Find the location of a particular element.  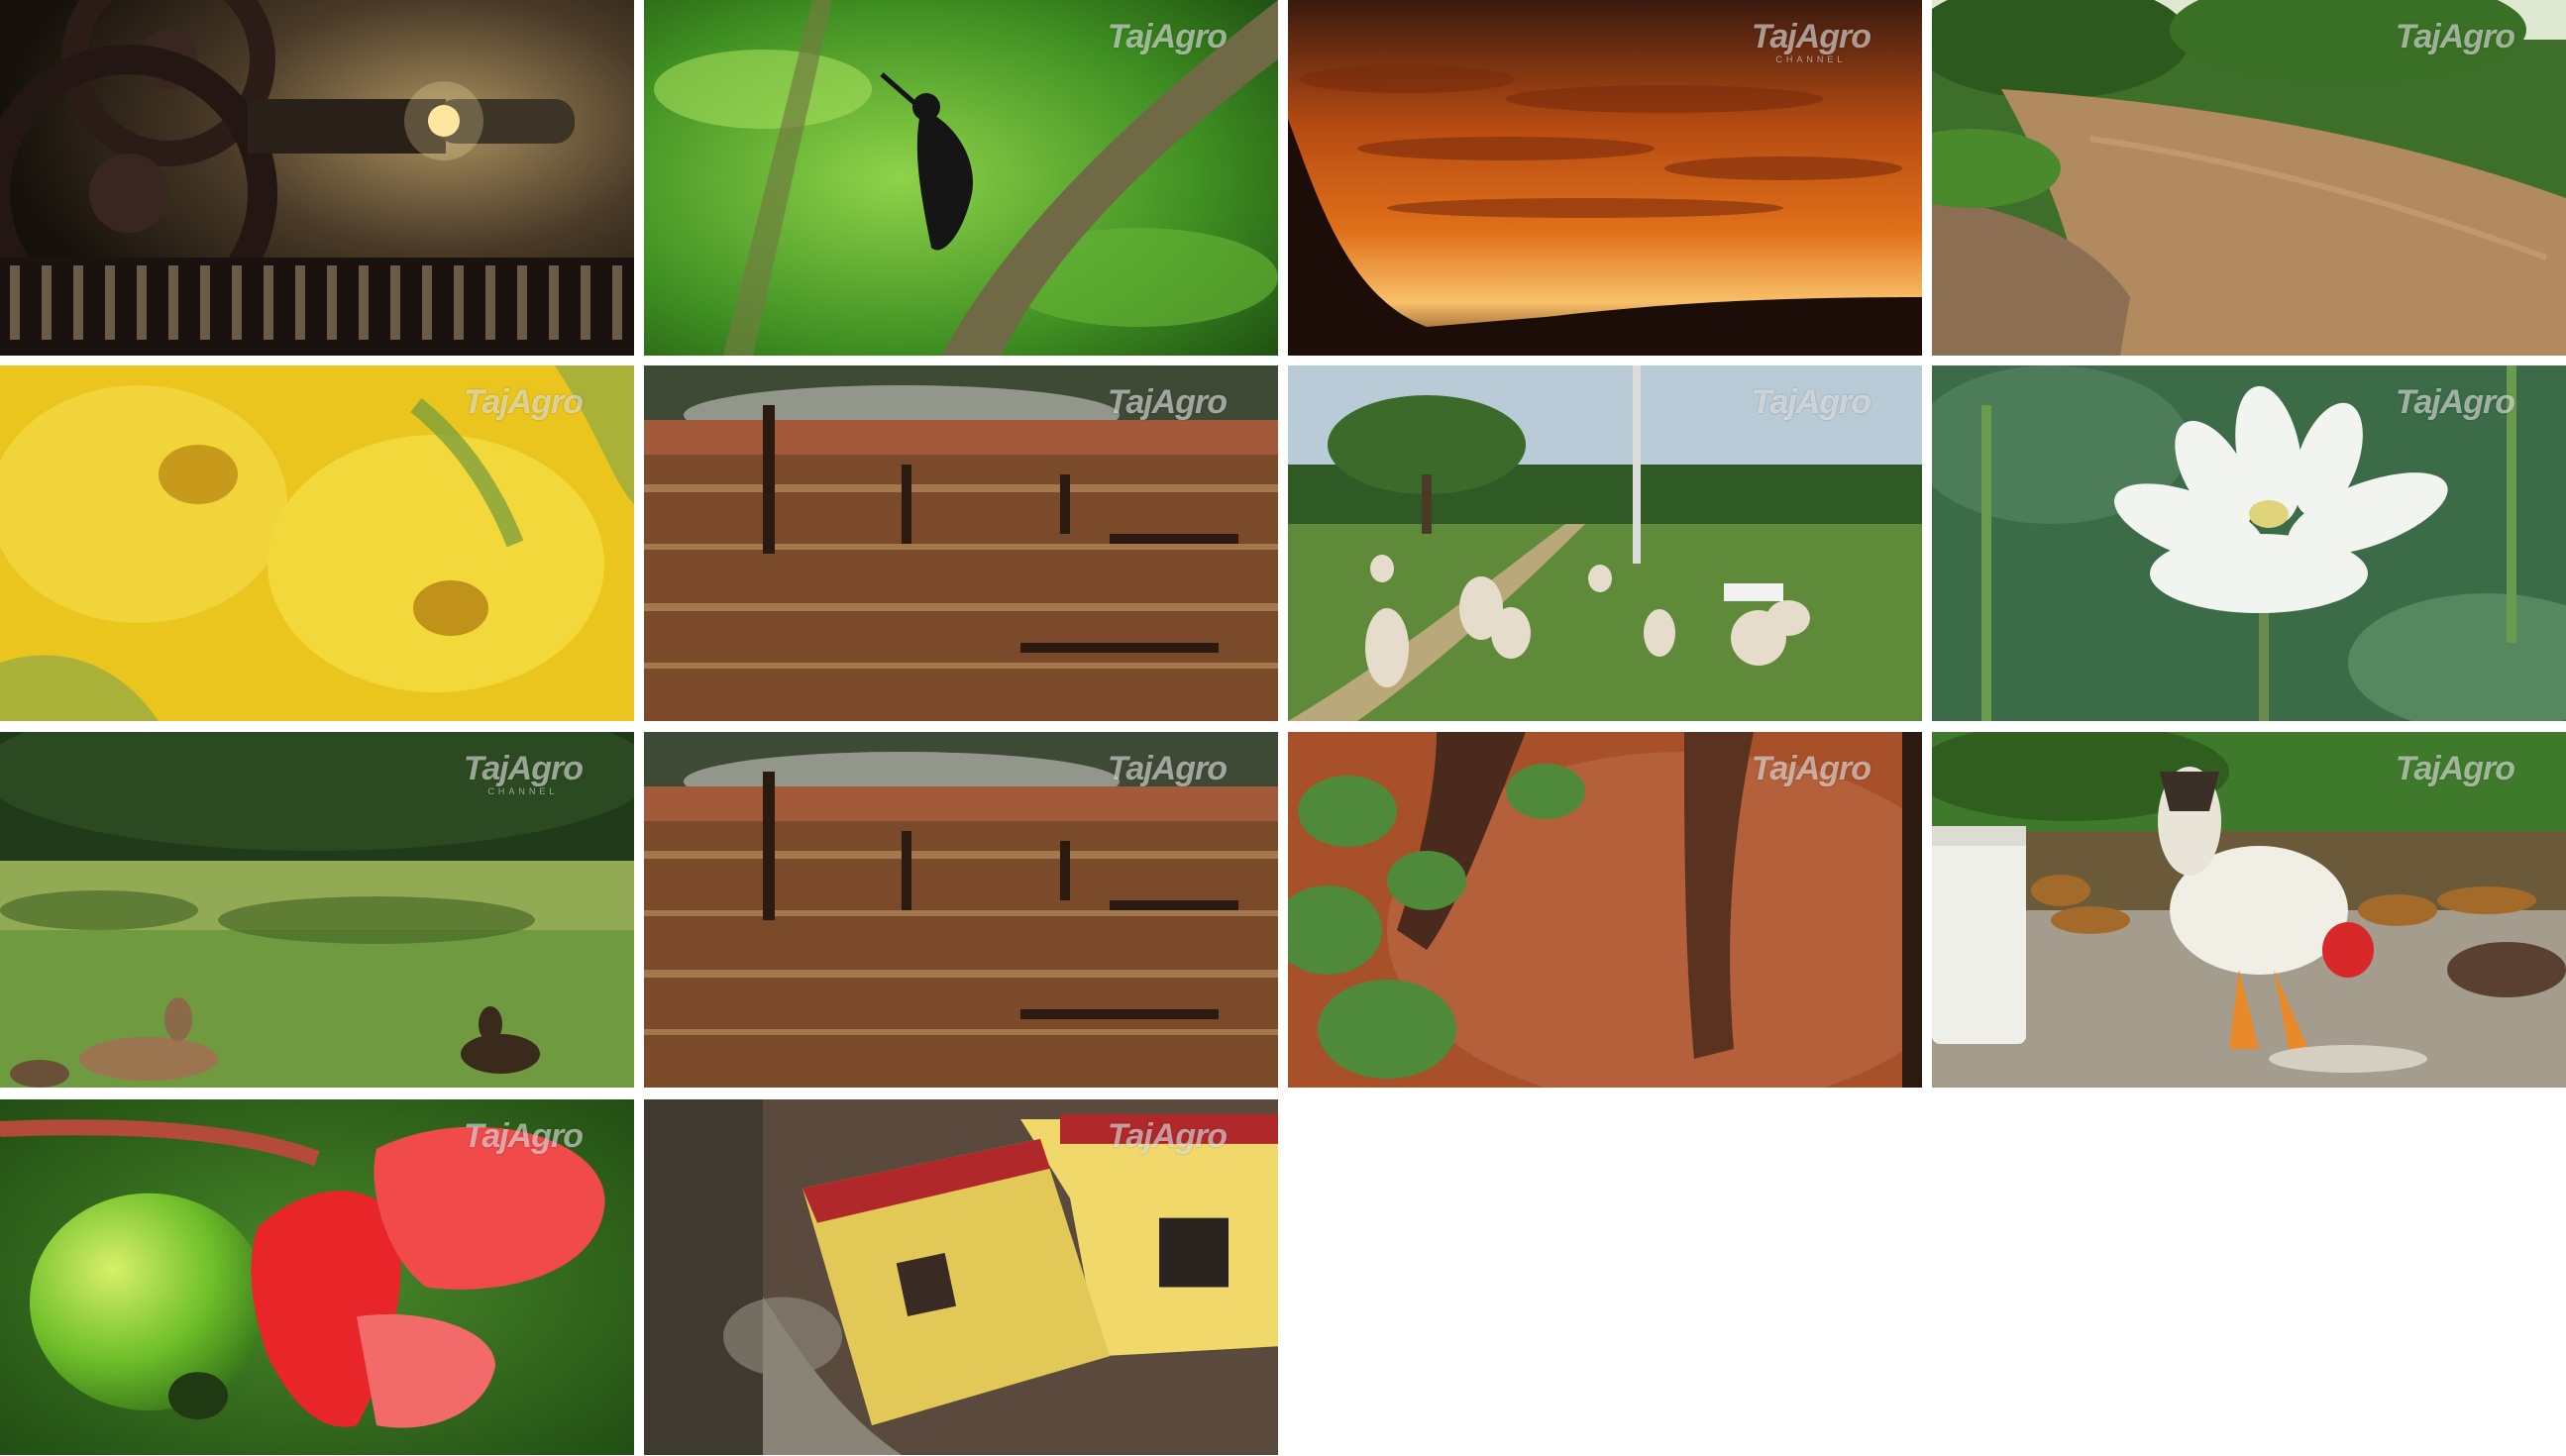

tile-collapsing-building: TajAgro is located at coordinates (961, 1277).